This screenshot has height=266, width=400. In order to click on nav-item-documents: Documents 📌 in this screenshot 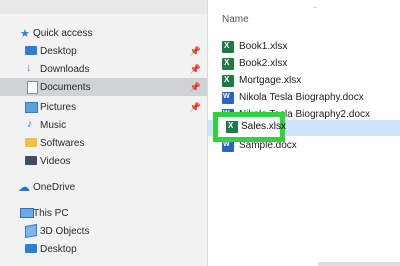, I will do `click(103, 87)`.